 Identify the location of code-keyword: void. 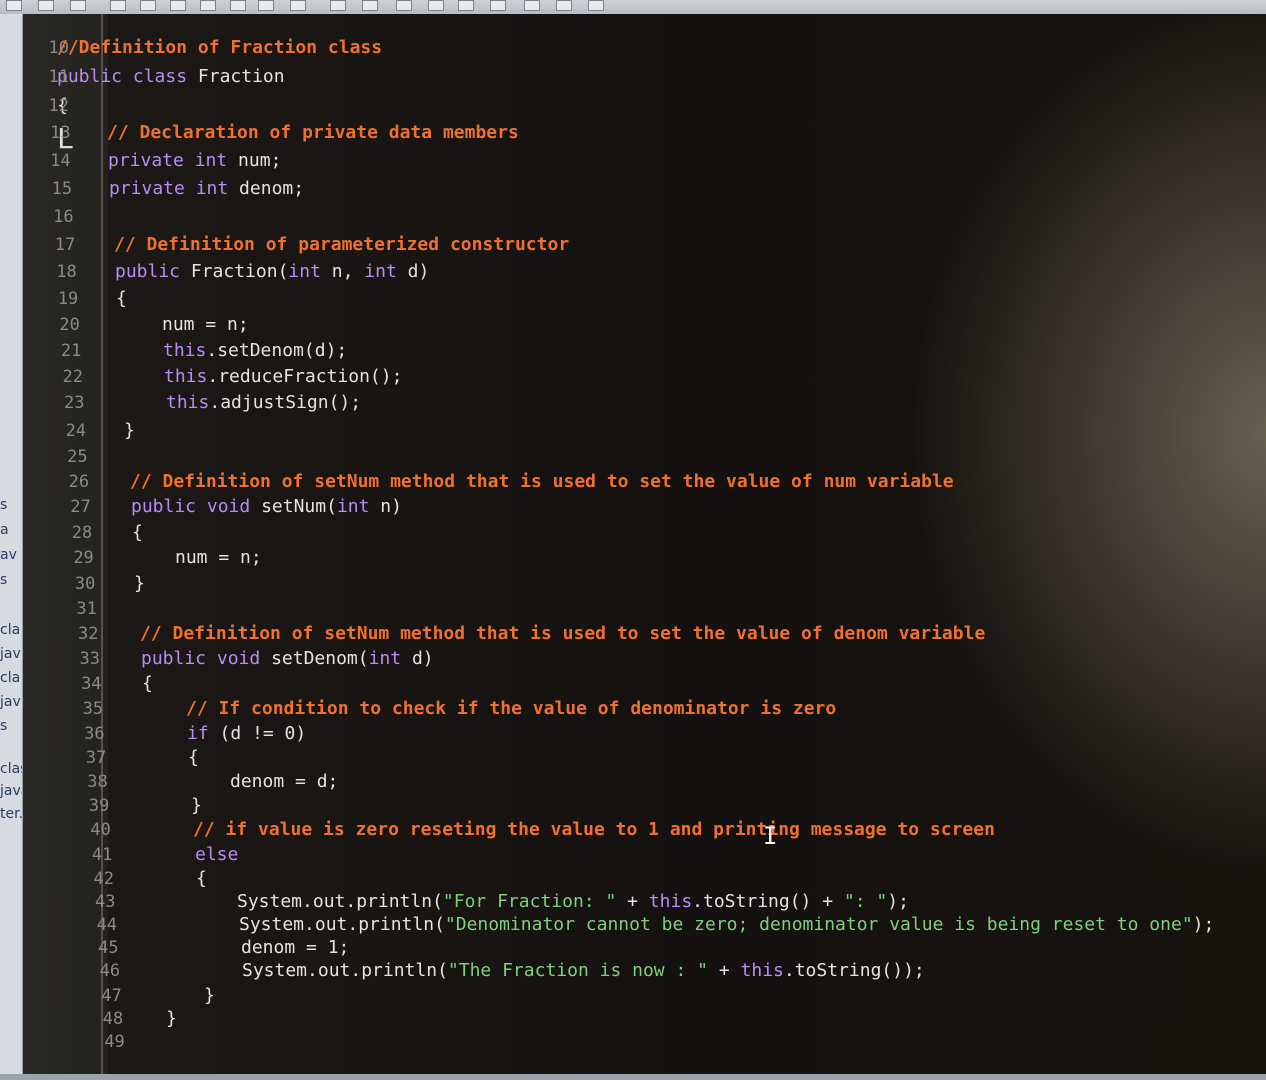
(228, 506).